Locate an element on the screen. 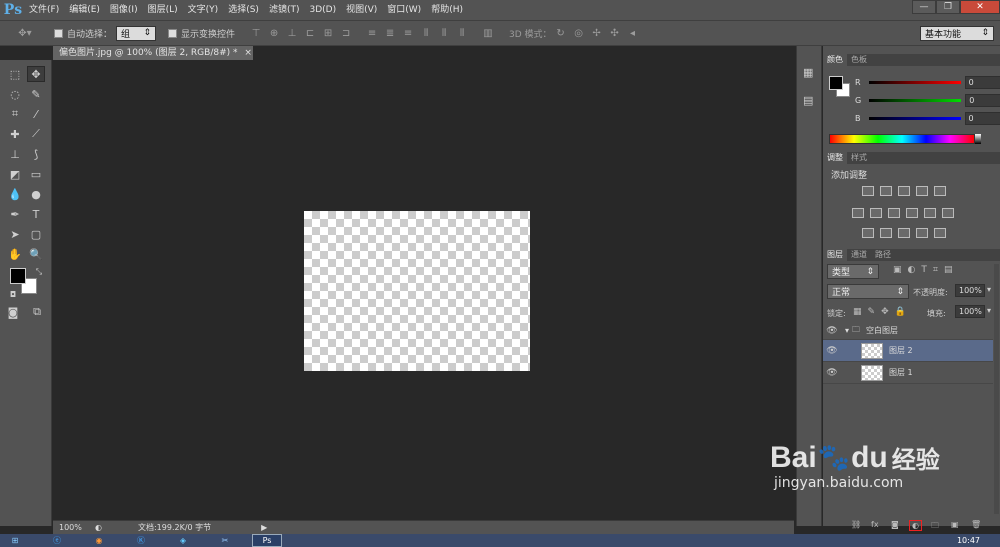 The height and width of the screenshot is (547, 1000). path-select-tool-icon: ➤ is located at coordinates (15, 234).